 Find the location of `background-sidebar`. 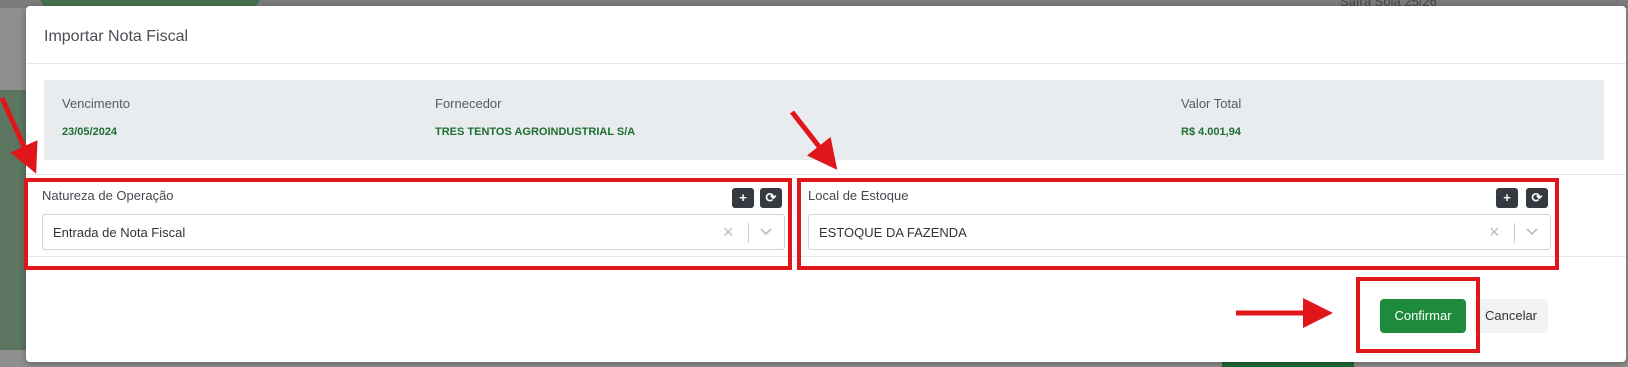

background-sidebar is located at coordinates (13, 220).